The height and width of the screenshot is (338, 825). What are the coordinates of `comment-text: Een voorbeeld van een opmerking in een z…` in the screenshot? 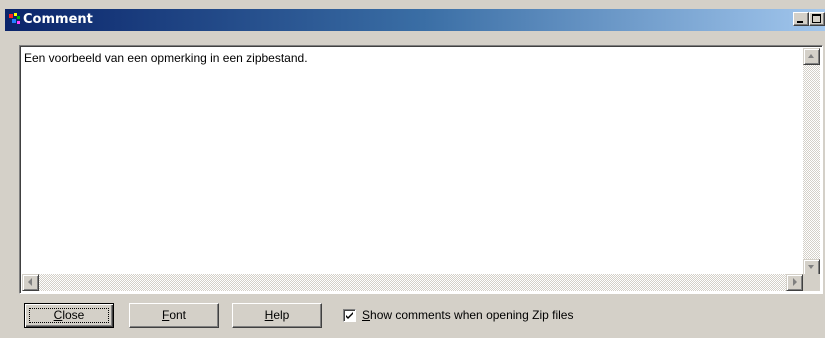 It's located at (166, 58).